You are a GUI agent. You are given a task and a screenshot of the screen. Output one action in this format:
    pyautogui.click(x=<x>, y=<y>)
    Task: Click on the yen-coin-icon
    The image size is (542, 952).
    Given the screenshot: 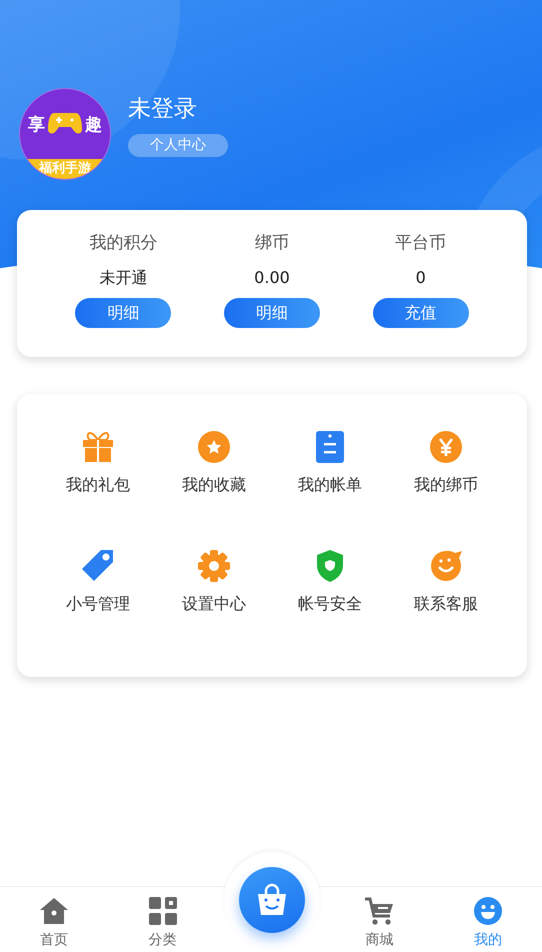 What is the action you would take?
    pyautogui.click(x=446, y=447)
    